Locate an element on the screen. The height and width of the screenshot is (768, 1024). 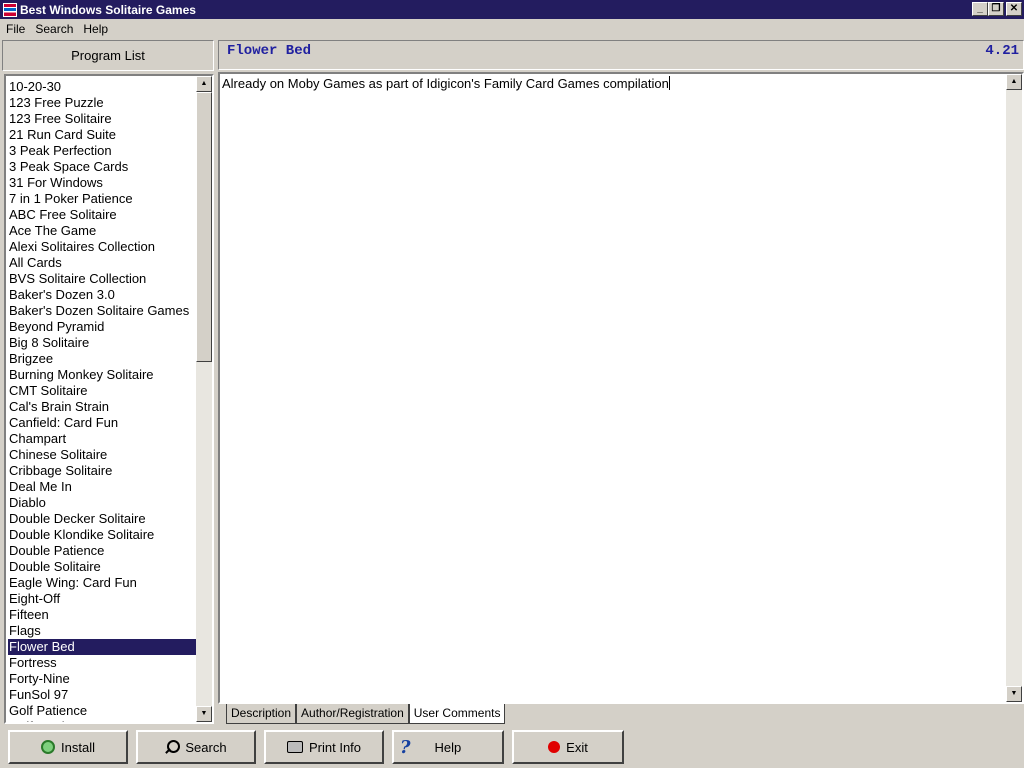
list-item: Champart is located at coordinates (102, 439).